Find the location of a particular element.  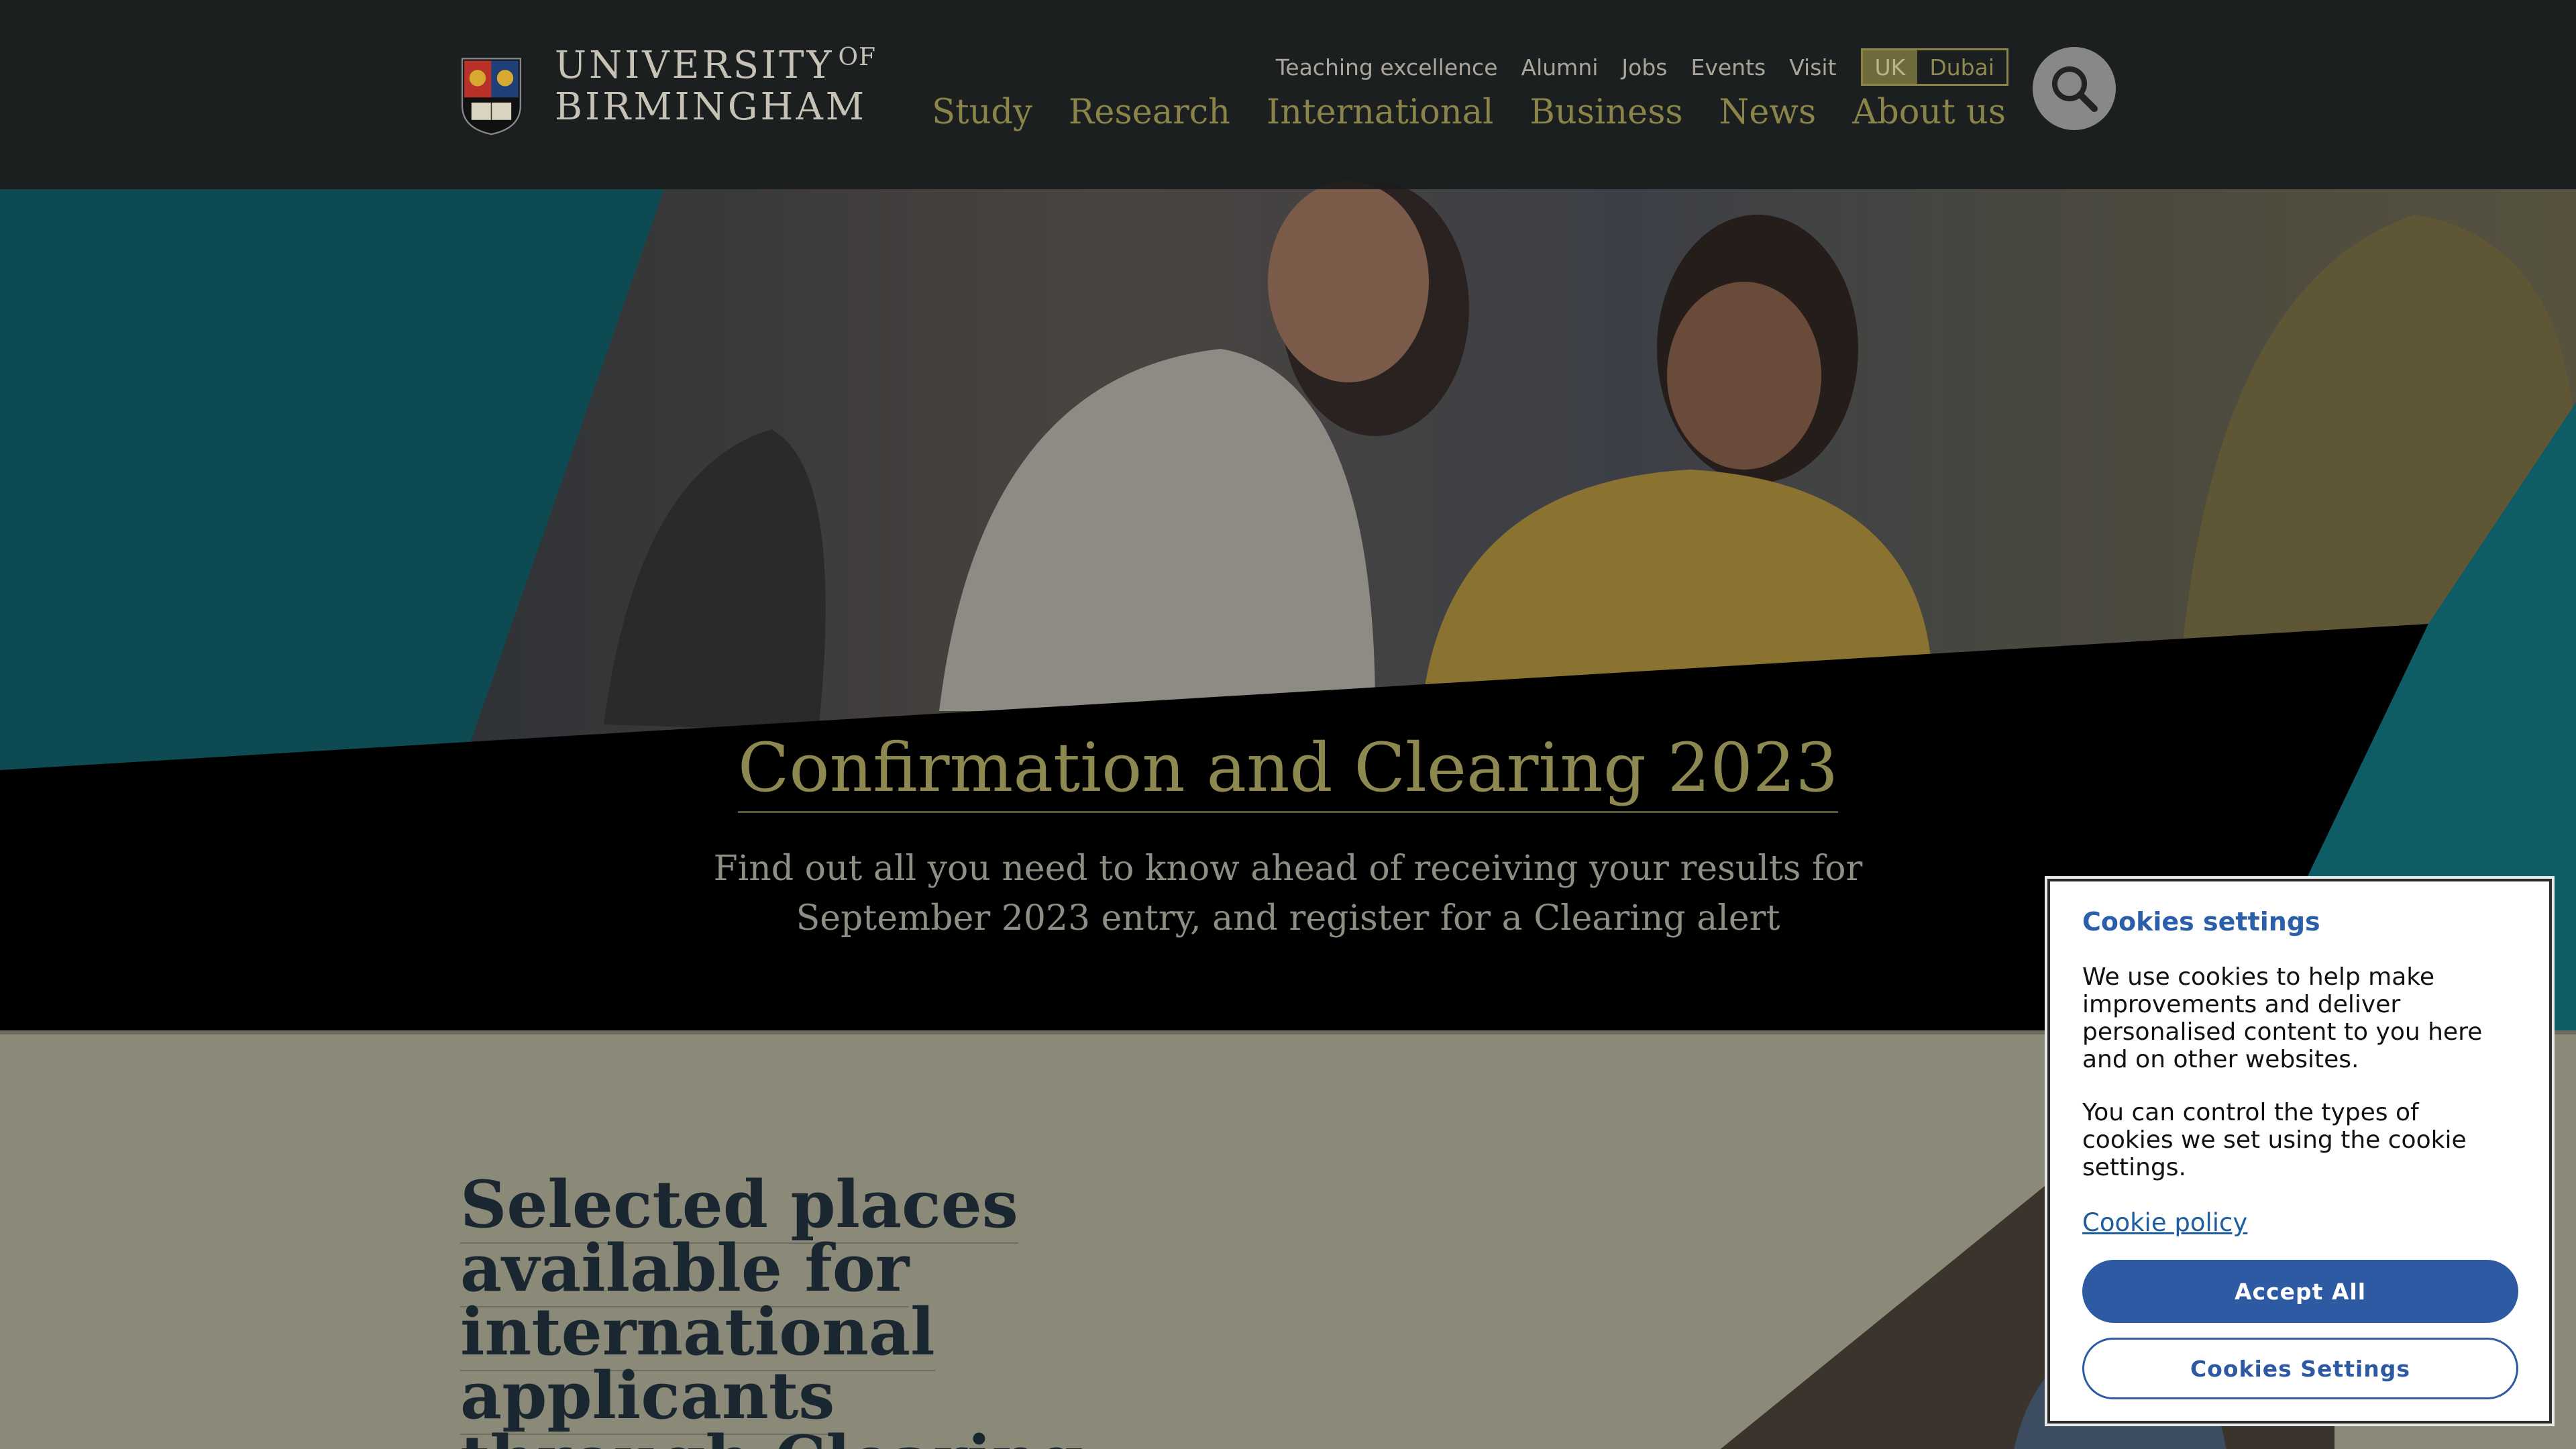

search-button is located at coordinates (2074, 88).